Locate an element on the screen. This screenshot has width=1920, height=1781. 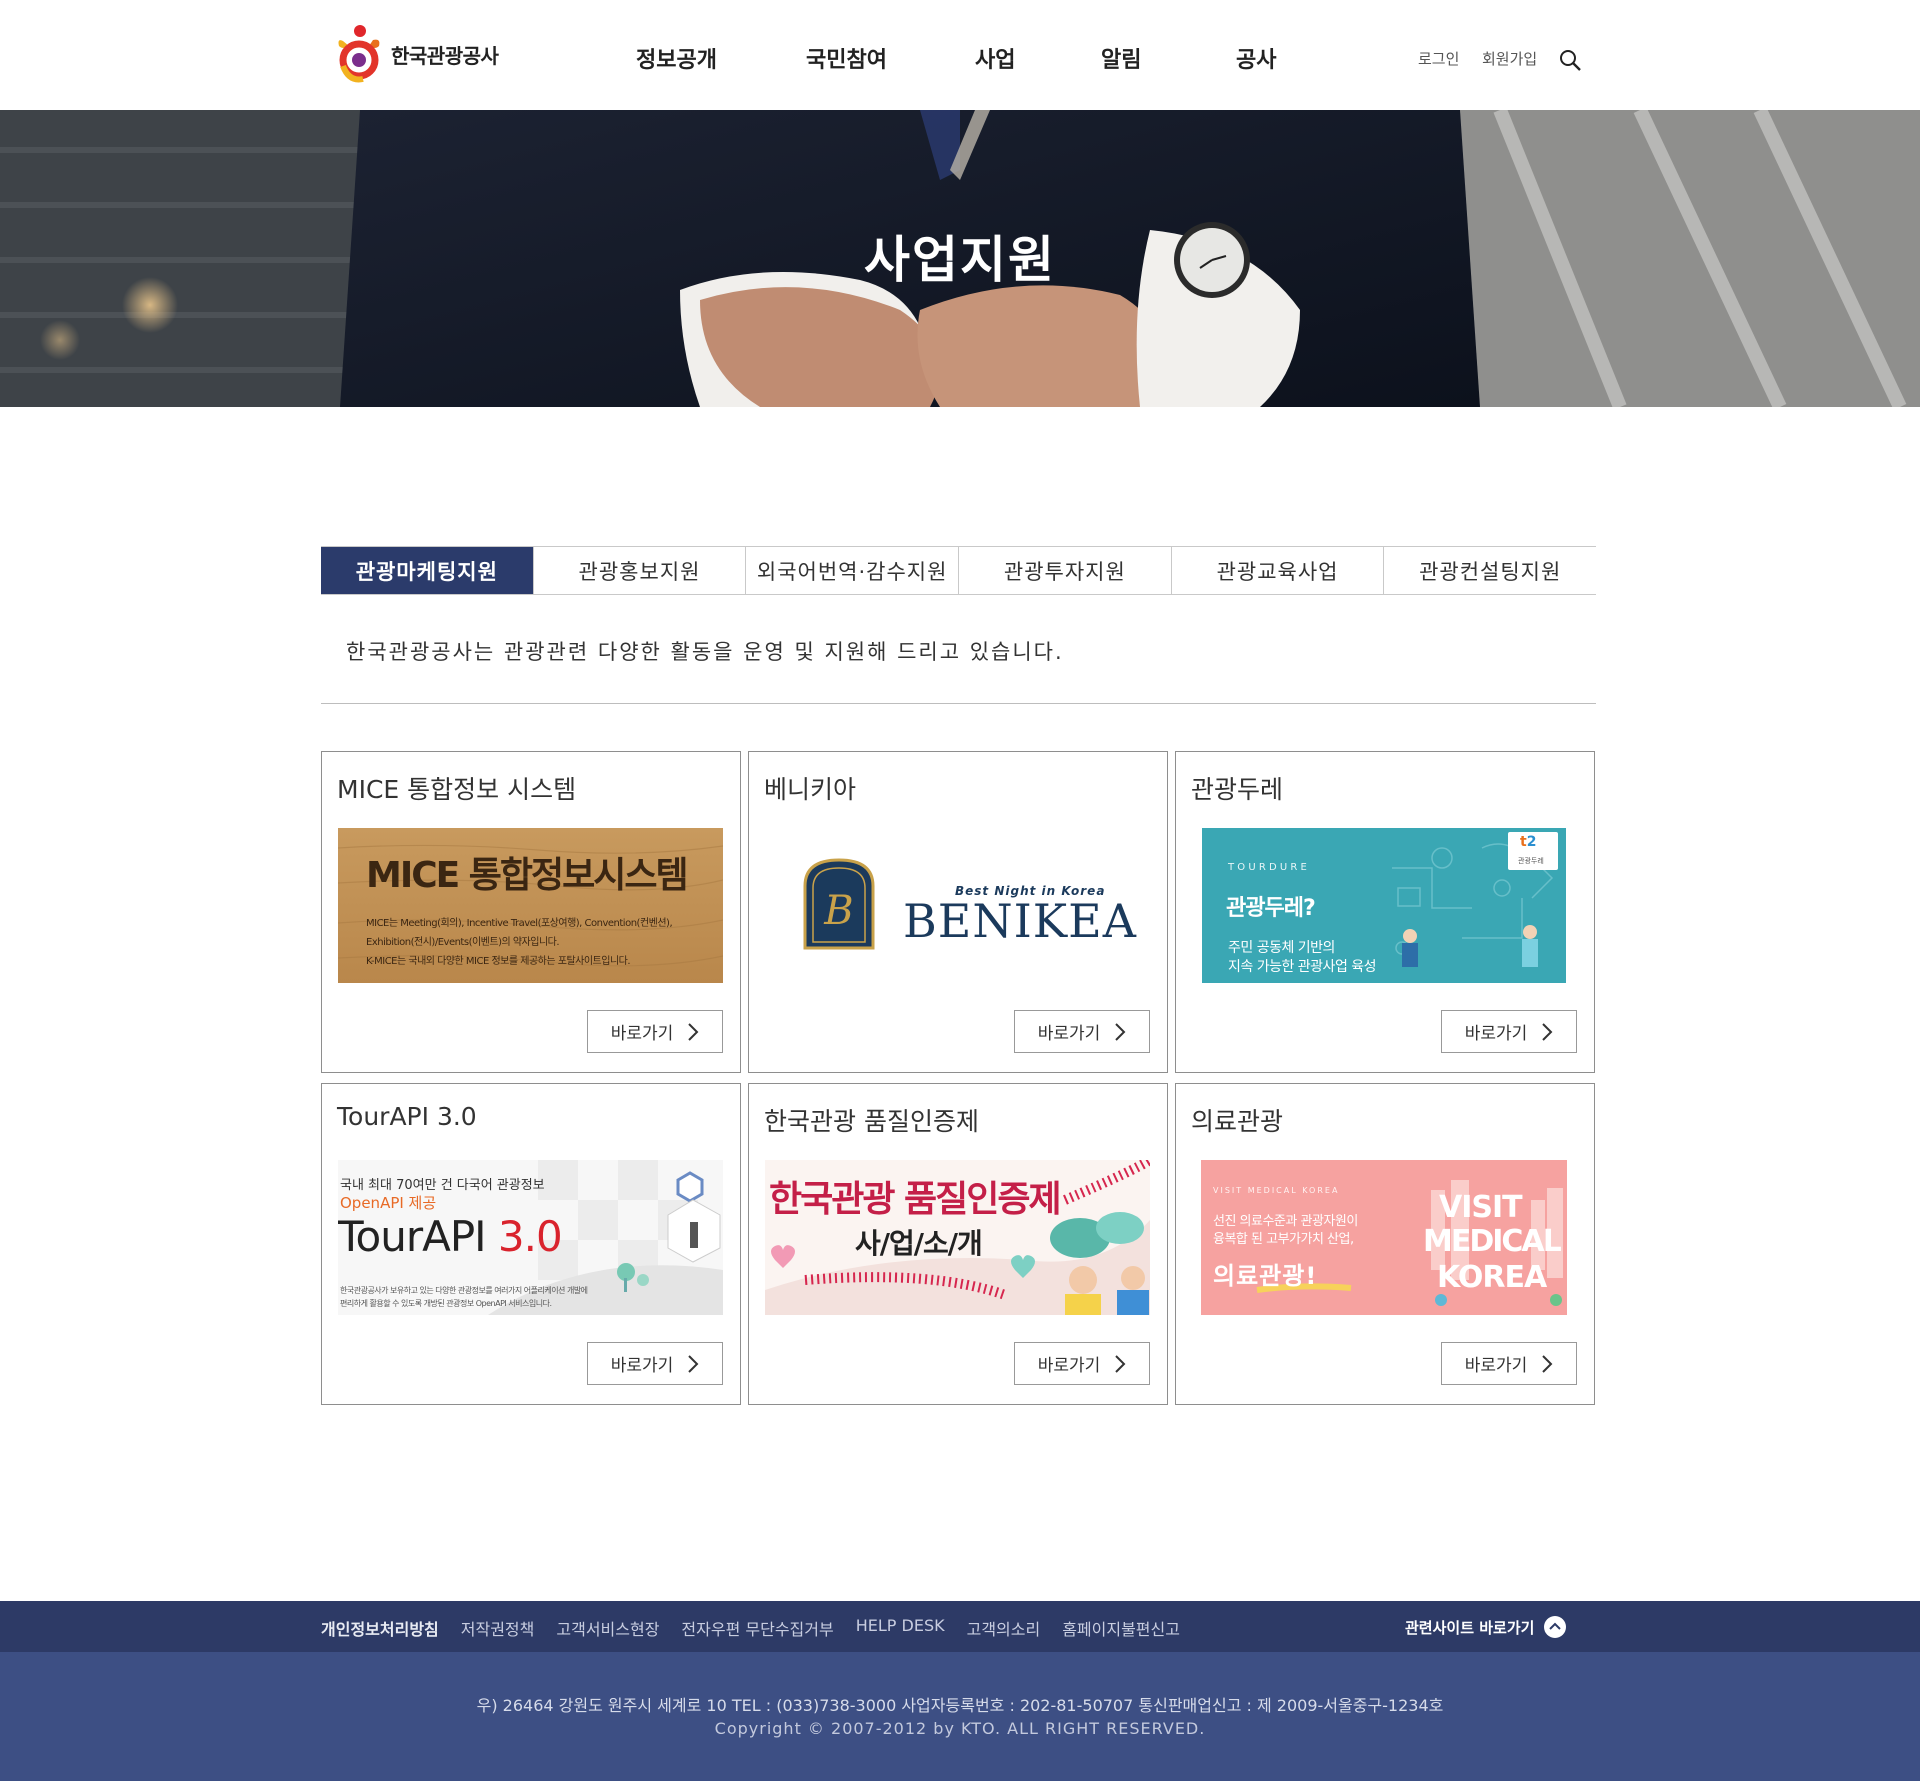
signup-link: 회원가입 is located at coordinates (1509, 58).